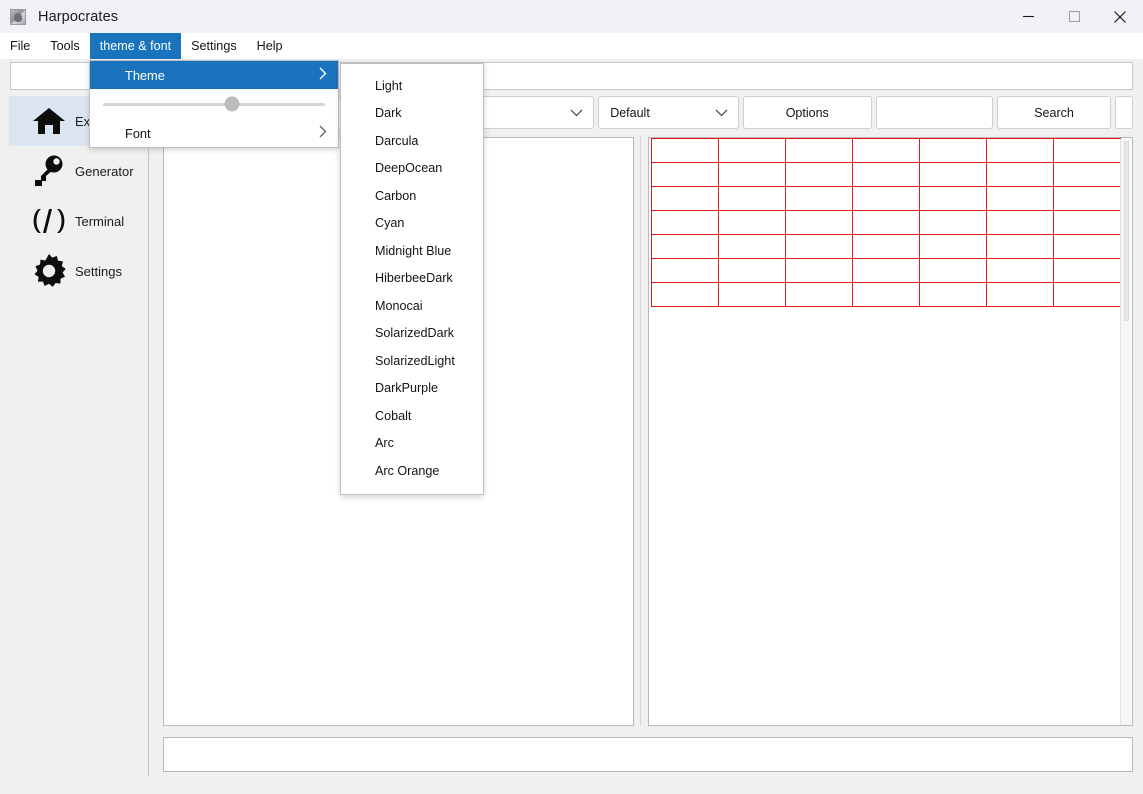  I want to click on slider-handle, so click(232, 104).